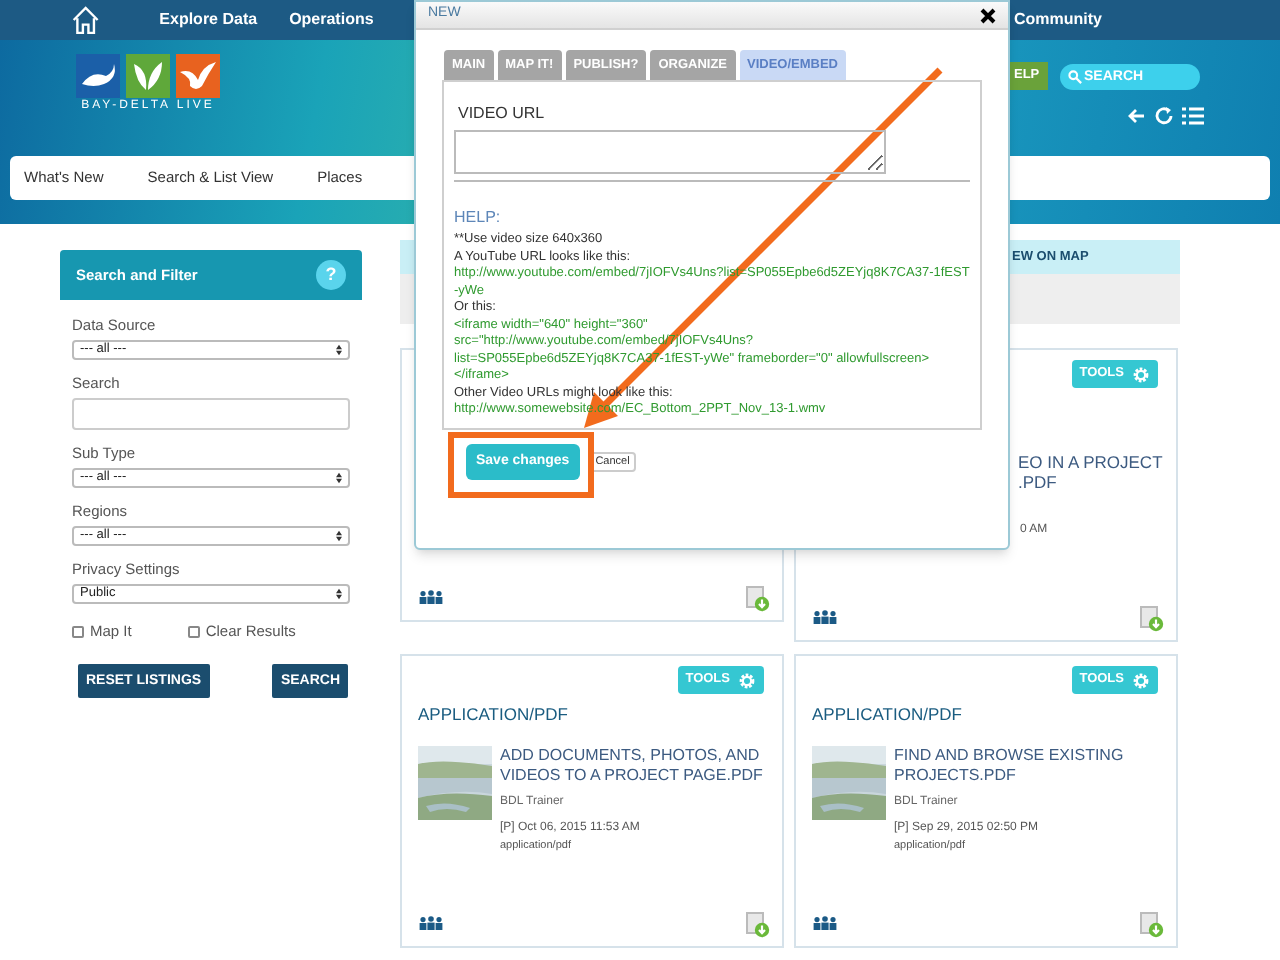  What do you see at coordinates (1058, 20) in the screenshot?
I see `nav-link: Community` at bounding box center [1058, 20].